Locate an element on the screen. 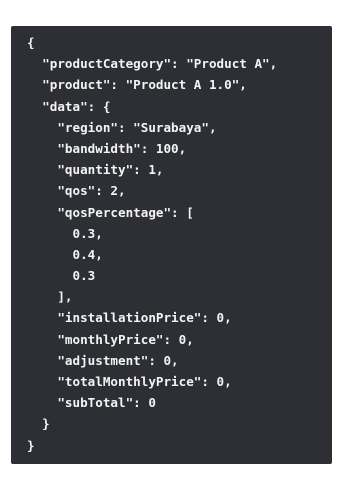 The image size is (341, 499). code-line: 0.4, is located at coordinates (65, 254).